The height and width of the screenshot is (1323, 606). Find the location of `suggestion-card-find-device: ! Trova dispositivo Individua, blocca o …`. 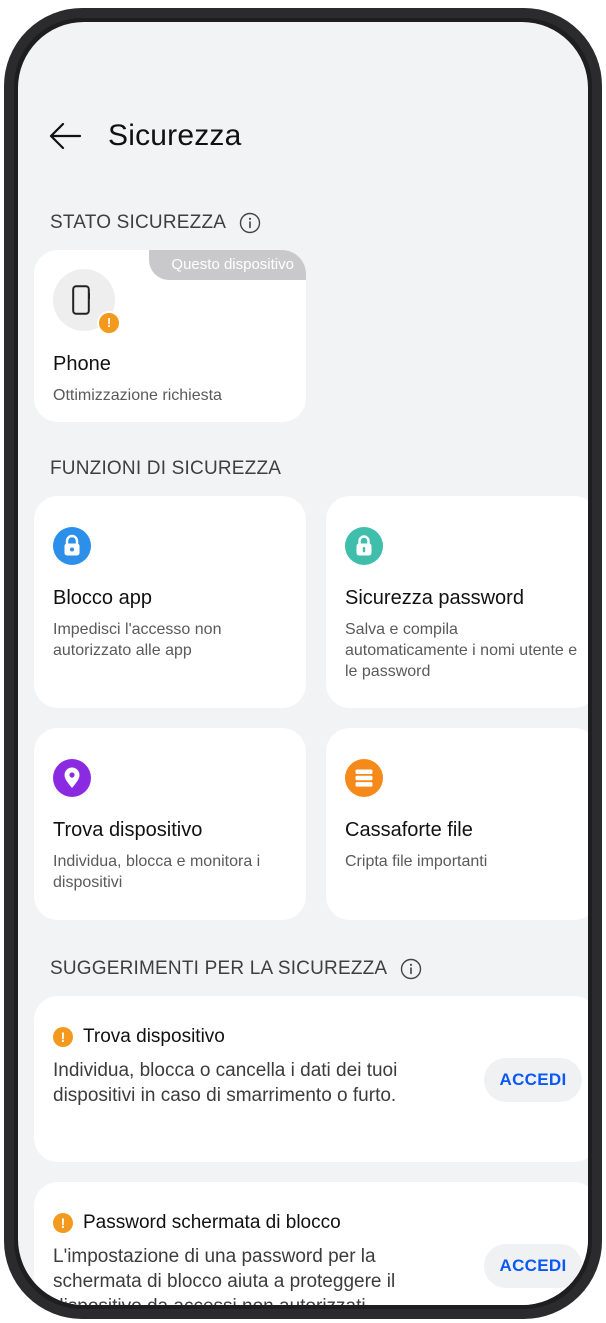

suggestion-card-find-device: ! Trova dispositivo Individua, blocca o … is located at coordinates (311, 1079).